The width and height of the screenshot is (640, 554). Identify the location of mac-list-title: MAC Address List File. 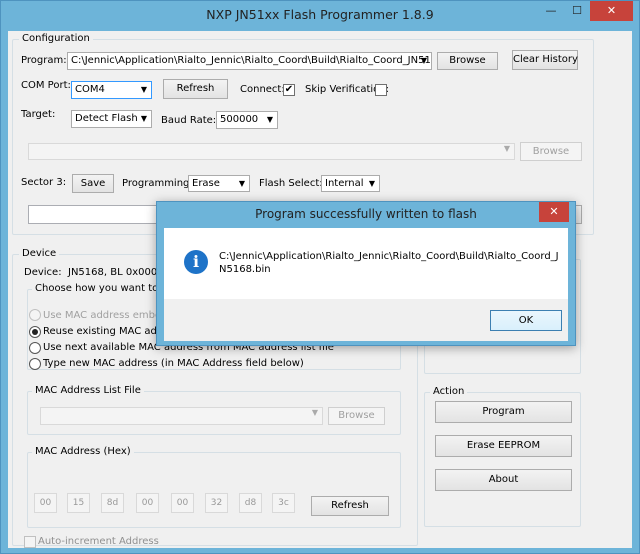
(88, 390).